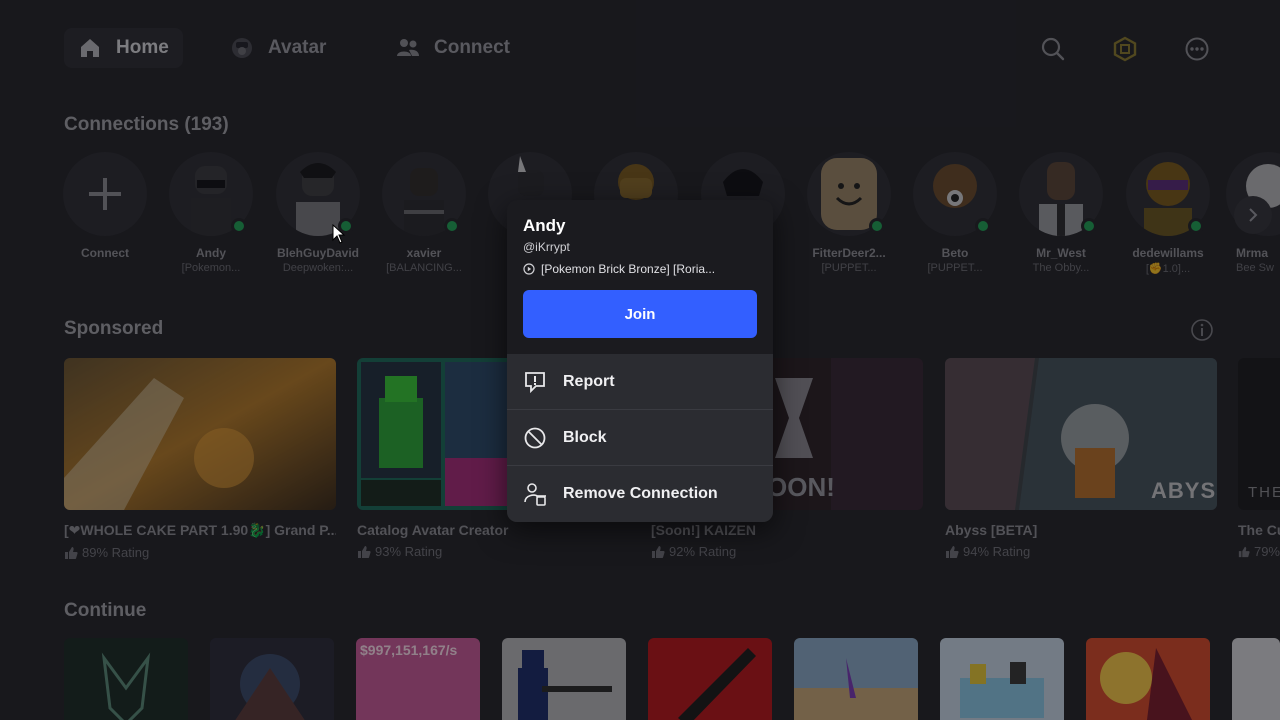  I want to click on remove-connection-menu-item: Remove Connection, so click(640, 494).